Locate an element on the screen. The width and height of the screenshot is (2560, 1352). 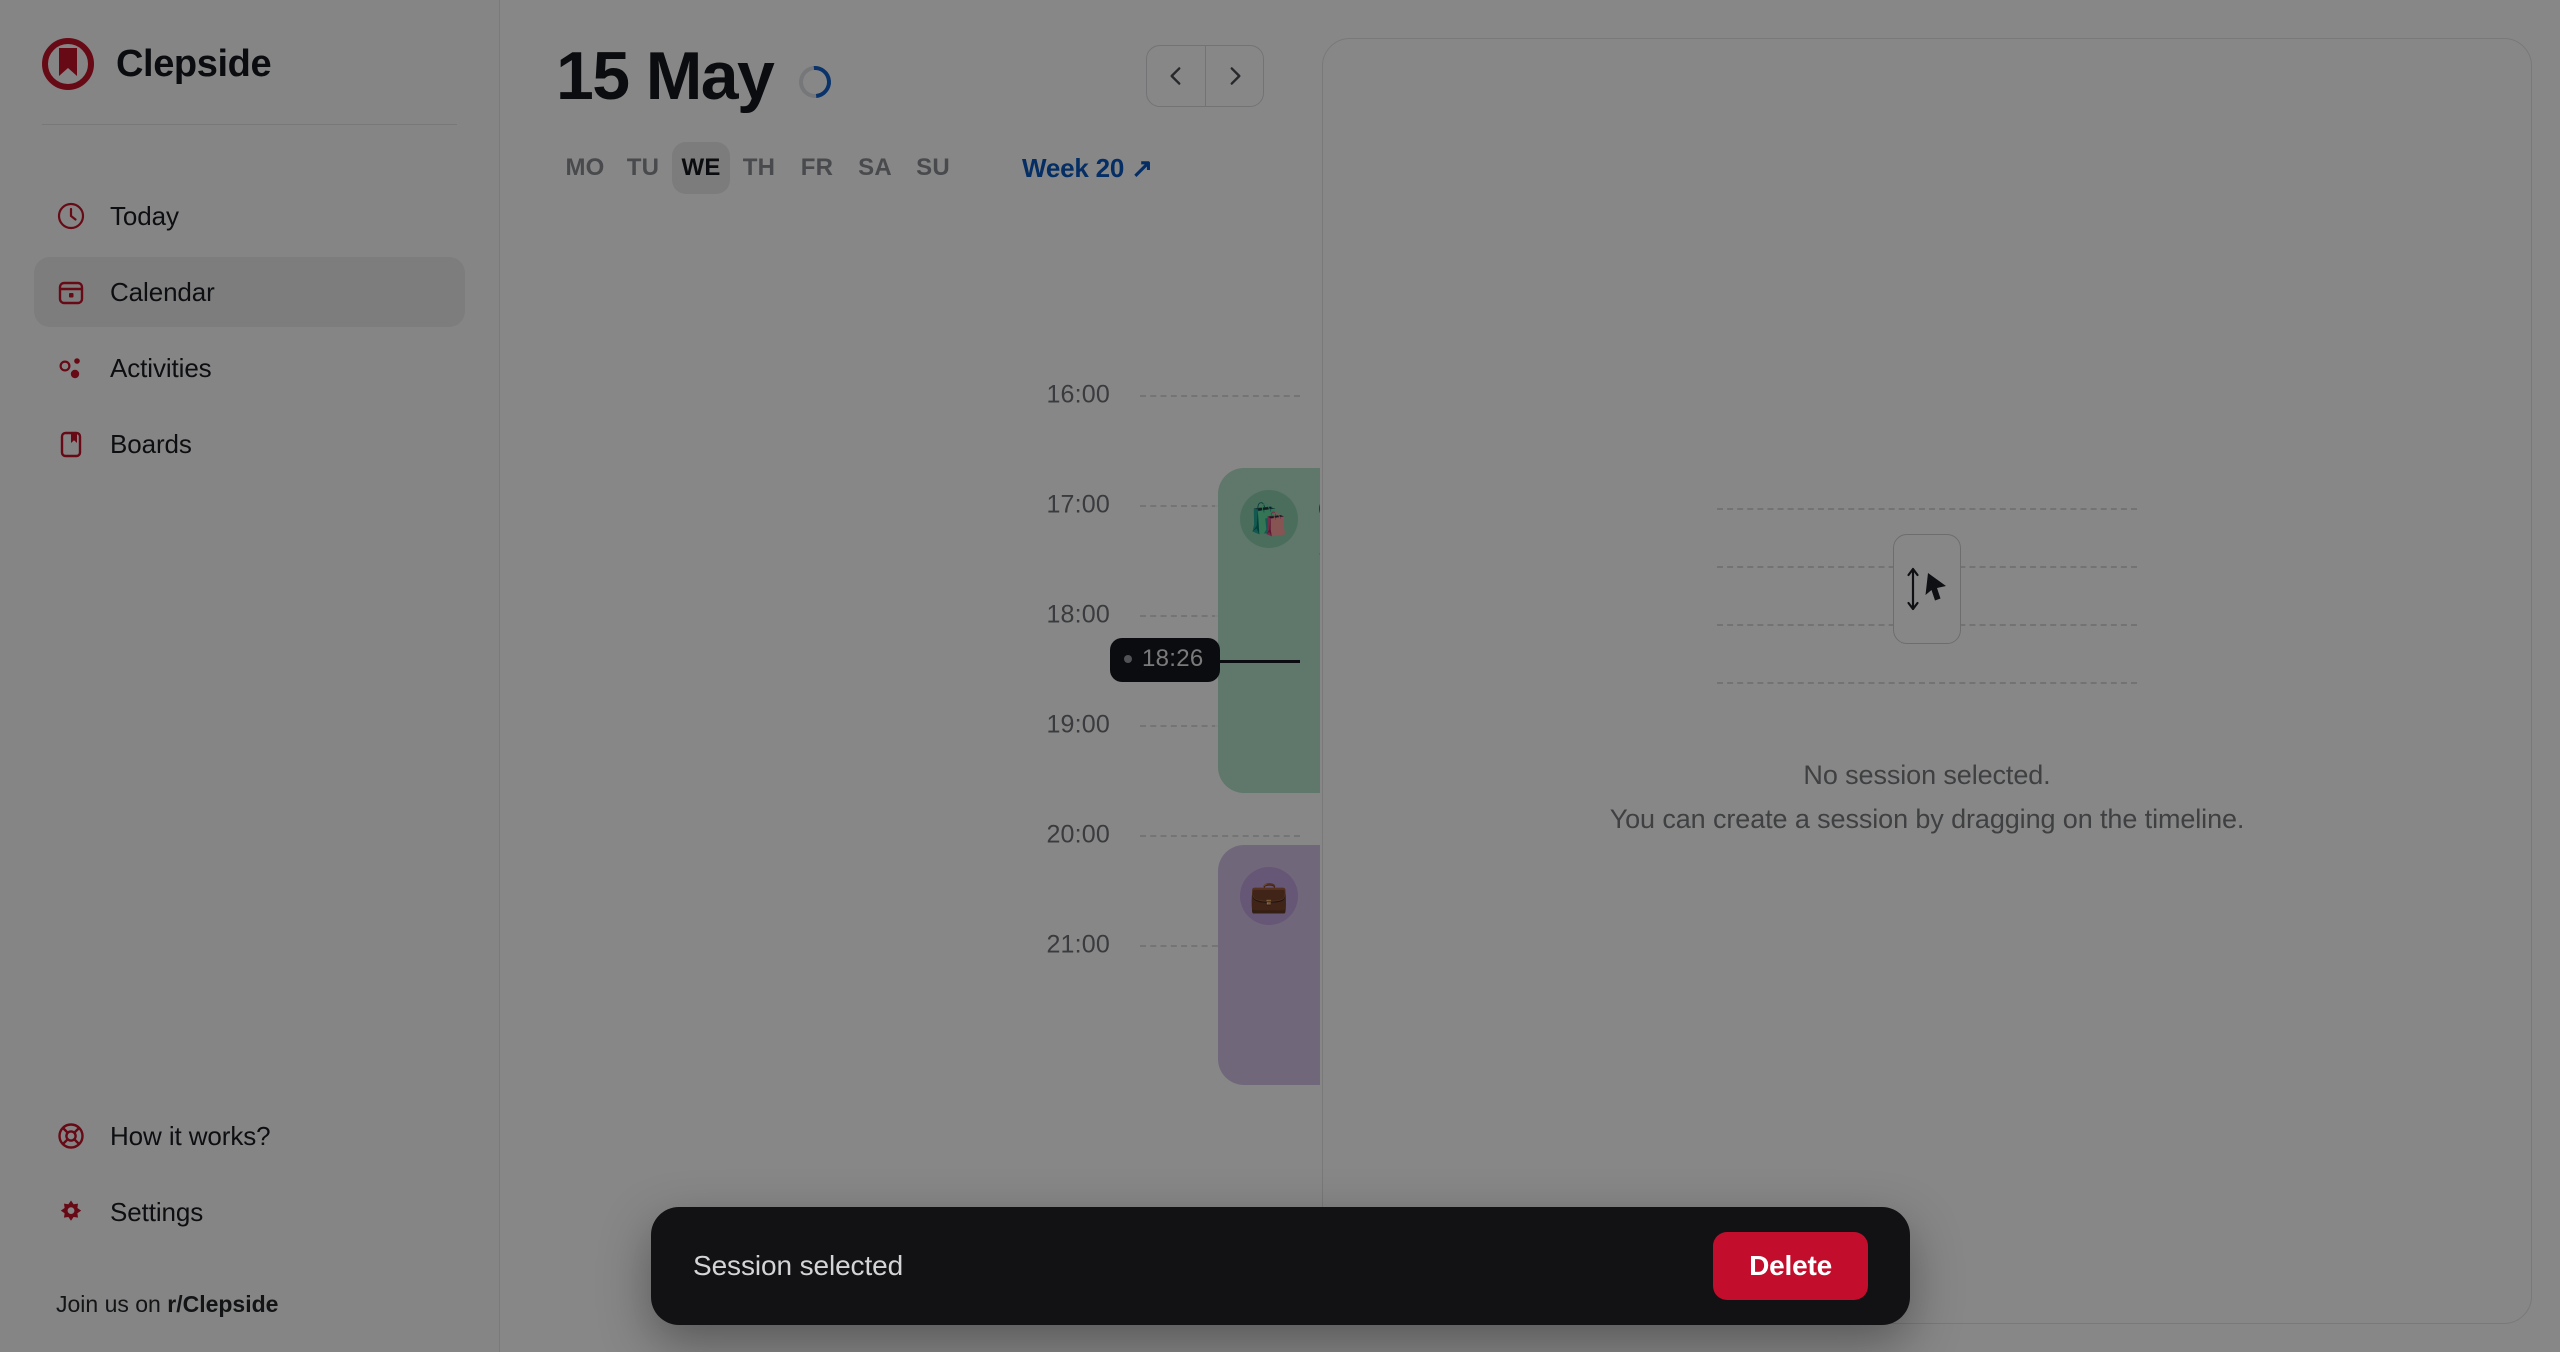
next-day-button is located at coordinates (1234, 76).